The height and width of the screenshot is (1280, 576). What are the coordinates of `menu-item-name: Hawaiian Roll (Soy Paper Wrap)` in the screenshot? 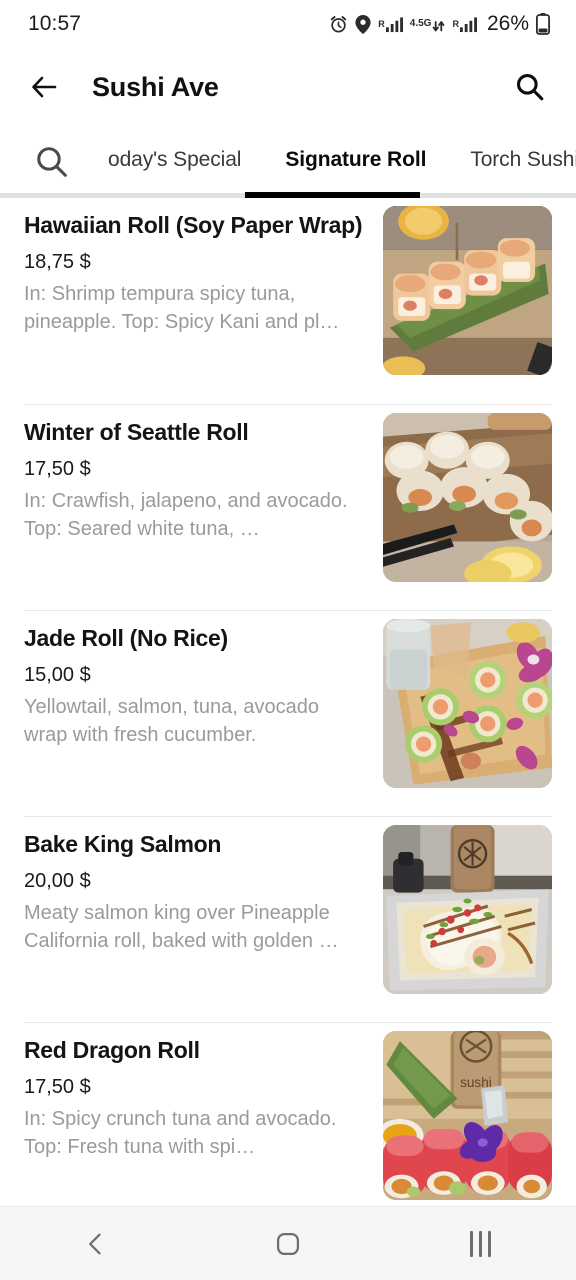 It's located at (193, 225).